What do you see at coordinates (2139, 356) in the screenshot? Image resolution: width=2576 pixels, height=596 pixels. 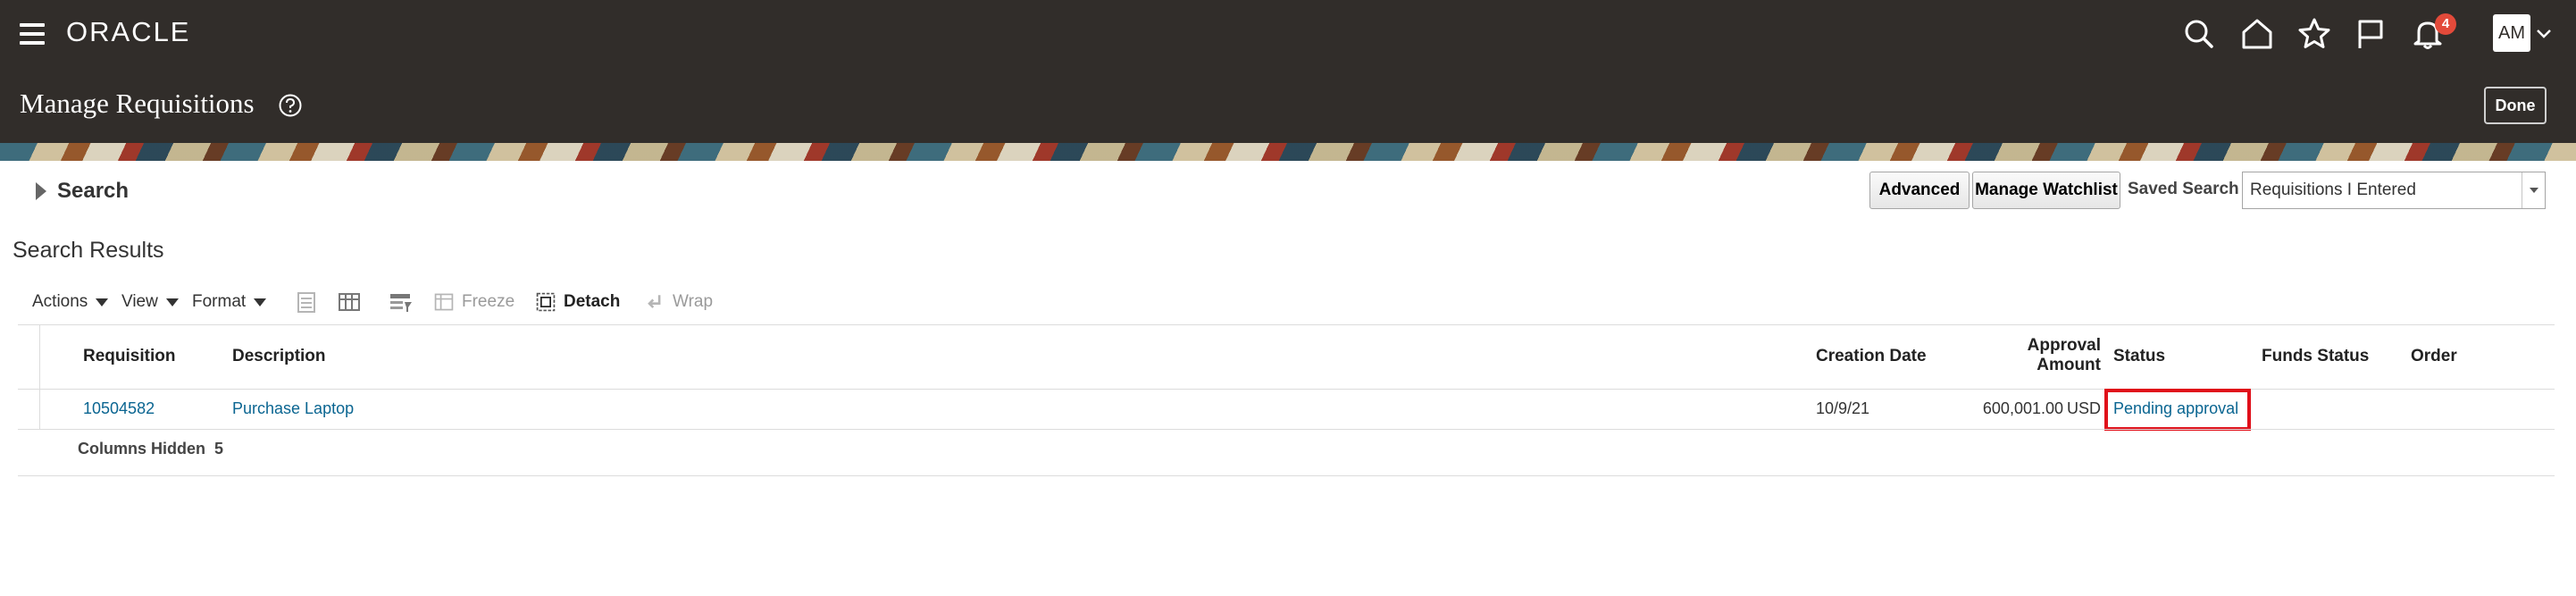 I see `col-header-status: Status` at bounding box center [2139, 356].